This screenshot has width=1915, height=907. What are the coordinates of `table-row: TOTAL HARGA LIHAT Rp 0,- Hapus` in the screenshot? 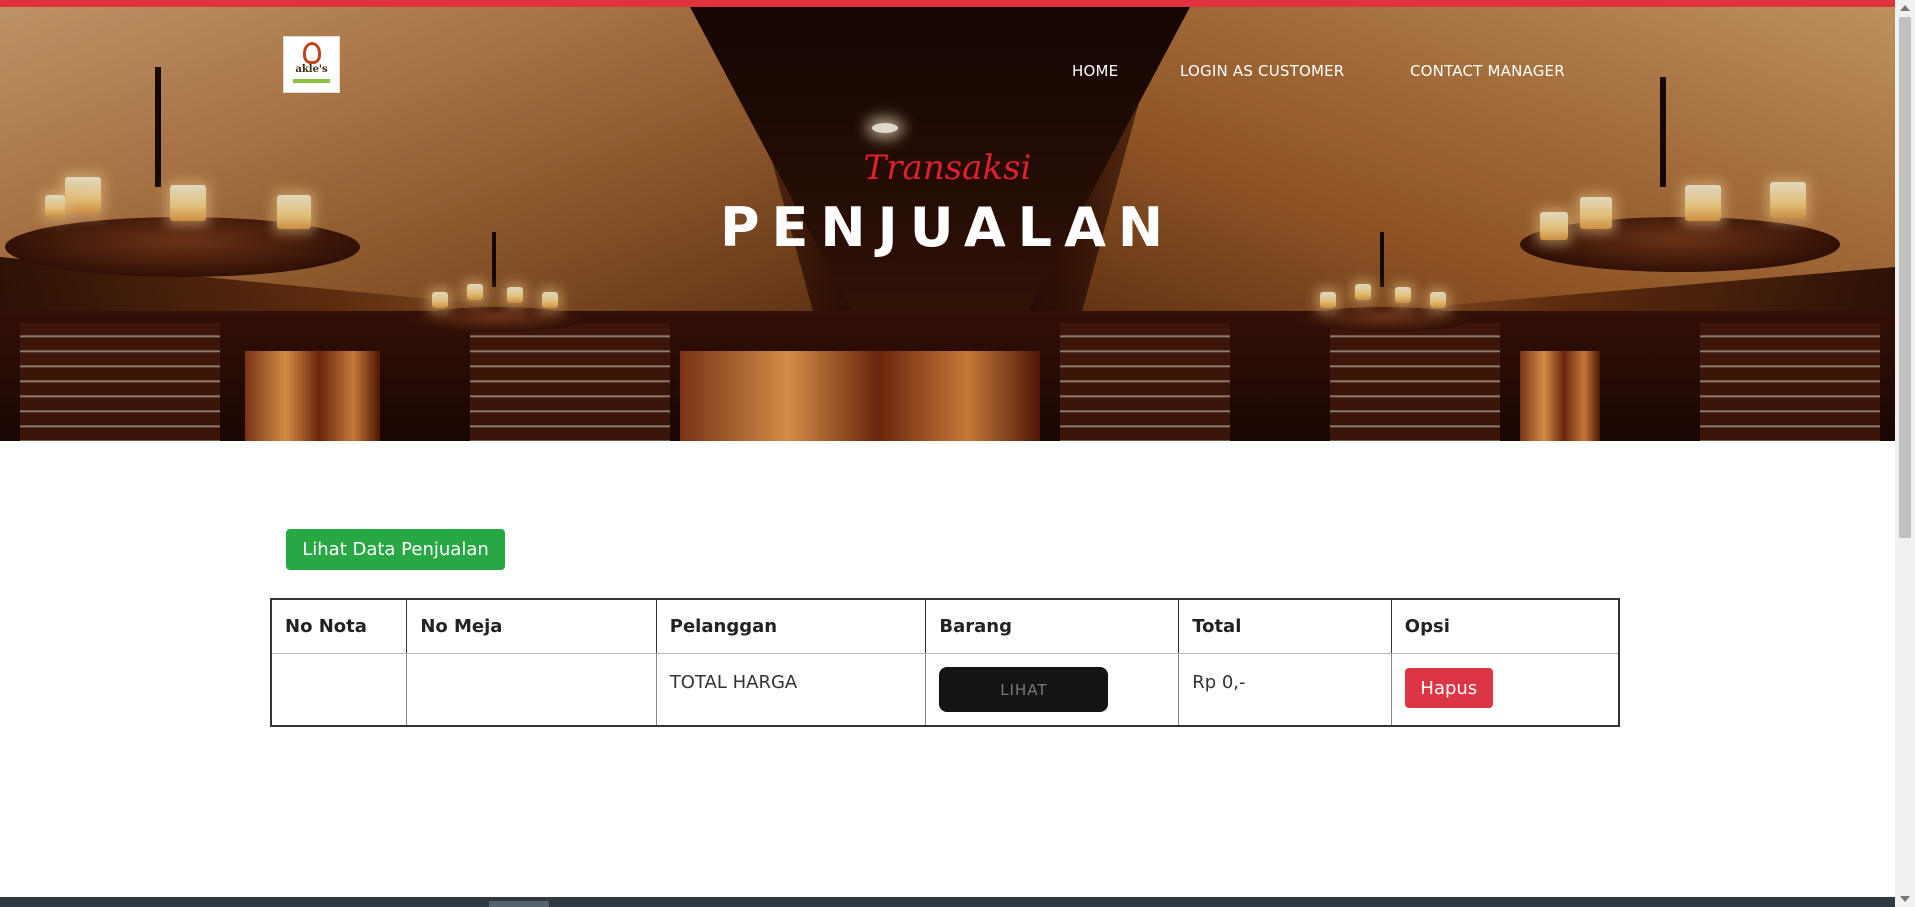 It's located at (945, 689).